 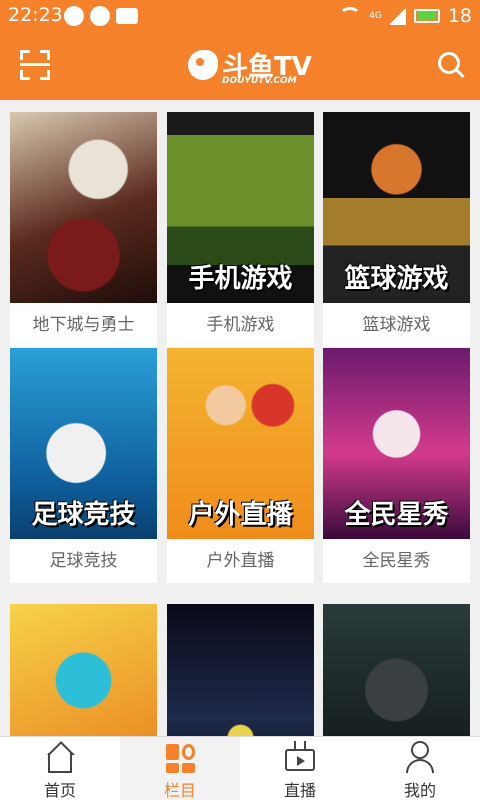 What do you see at coordinates (300, 760) in the screenshot?
I see `tv-icon` at bounding box center [300, 760].